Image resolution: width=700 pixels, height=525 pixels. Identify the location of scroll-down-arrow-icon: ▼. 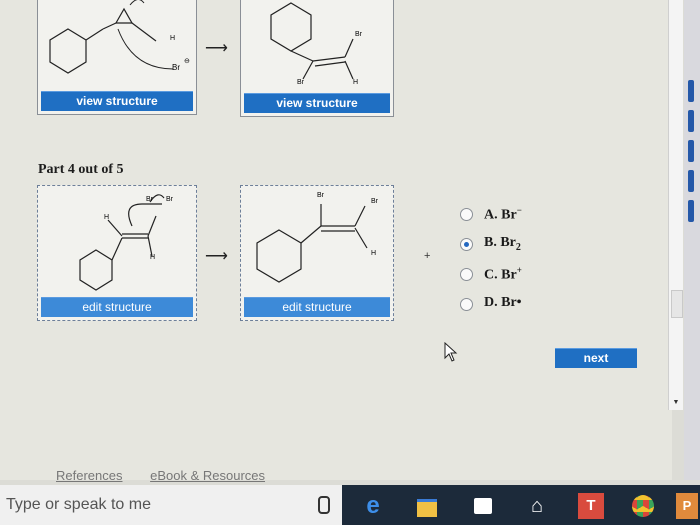
(676, 403).